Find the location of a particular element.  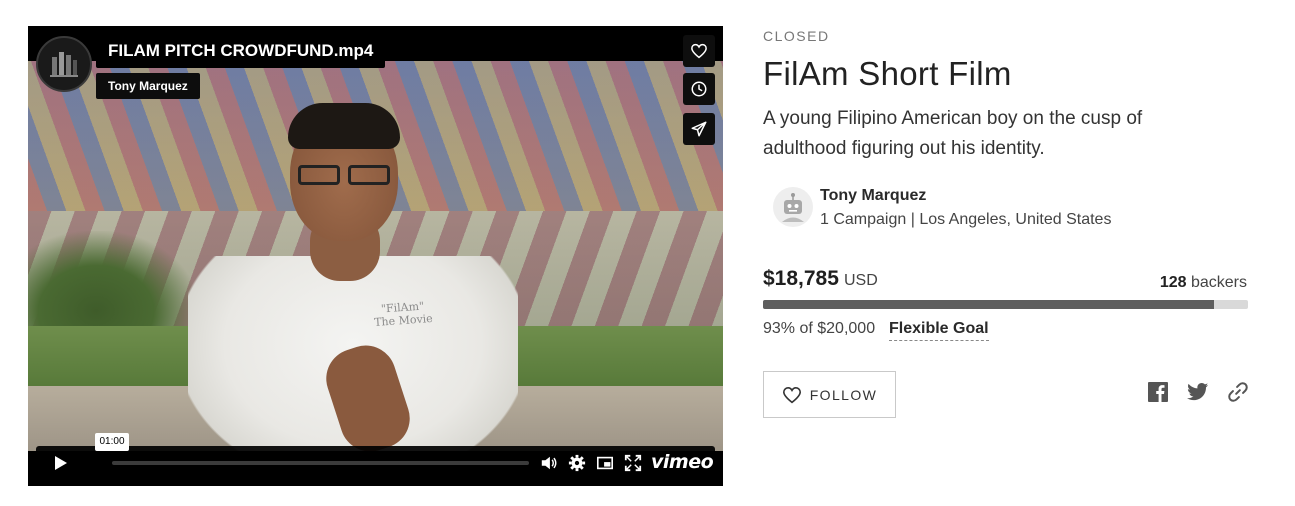

owner-avatar is located at coordinates (793, 207).